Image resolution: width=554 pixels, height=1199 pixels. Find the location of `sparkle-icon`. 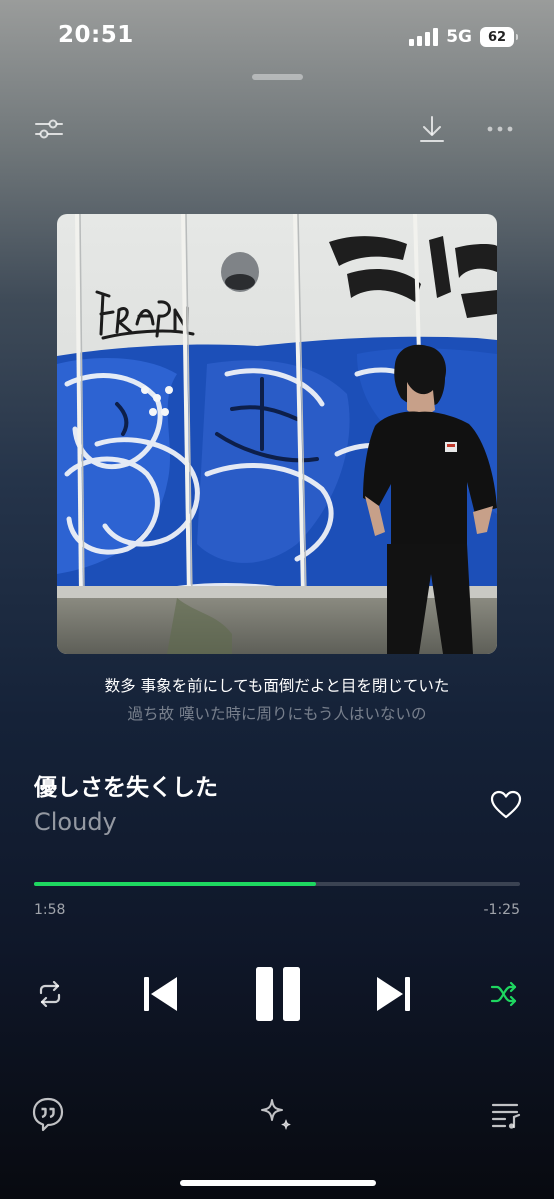

sparkle-icon is located at coordinates (276, 1114).